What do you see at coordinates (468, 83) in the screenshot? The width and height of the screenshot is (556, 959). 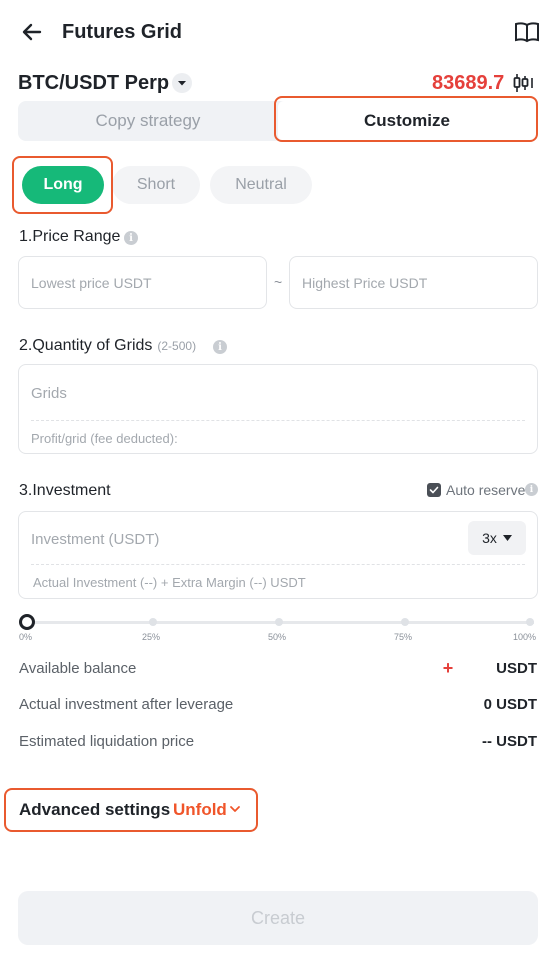 I see `last-price: 83689.7` at bounding box center [468, 83].